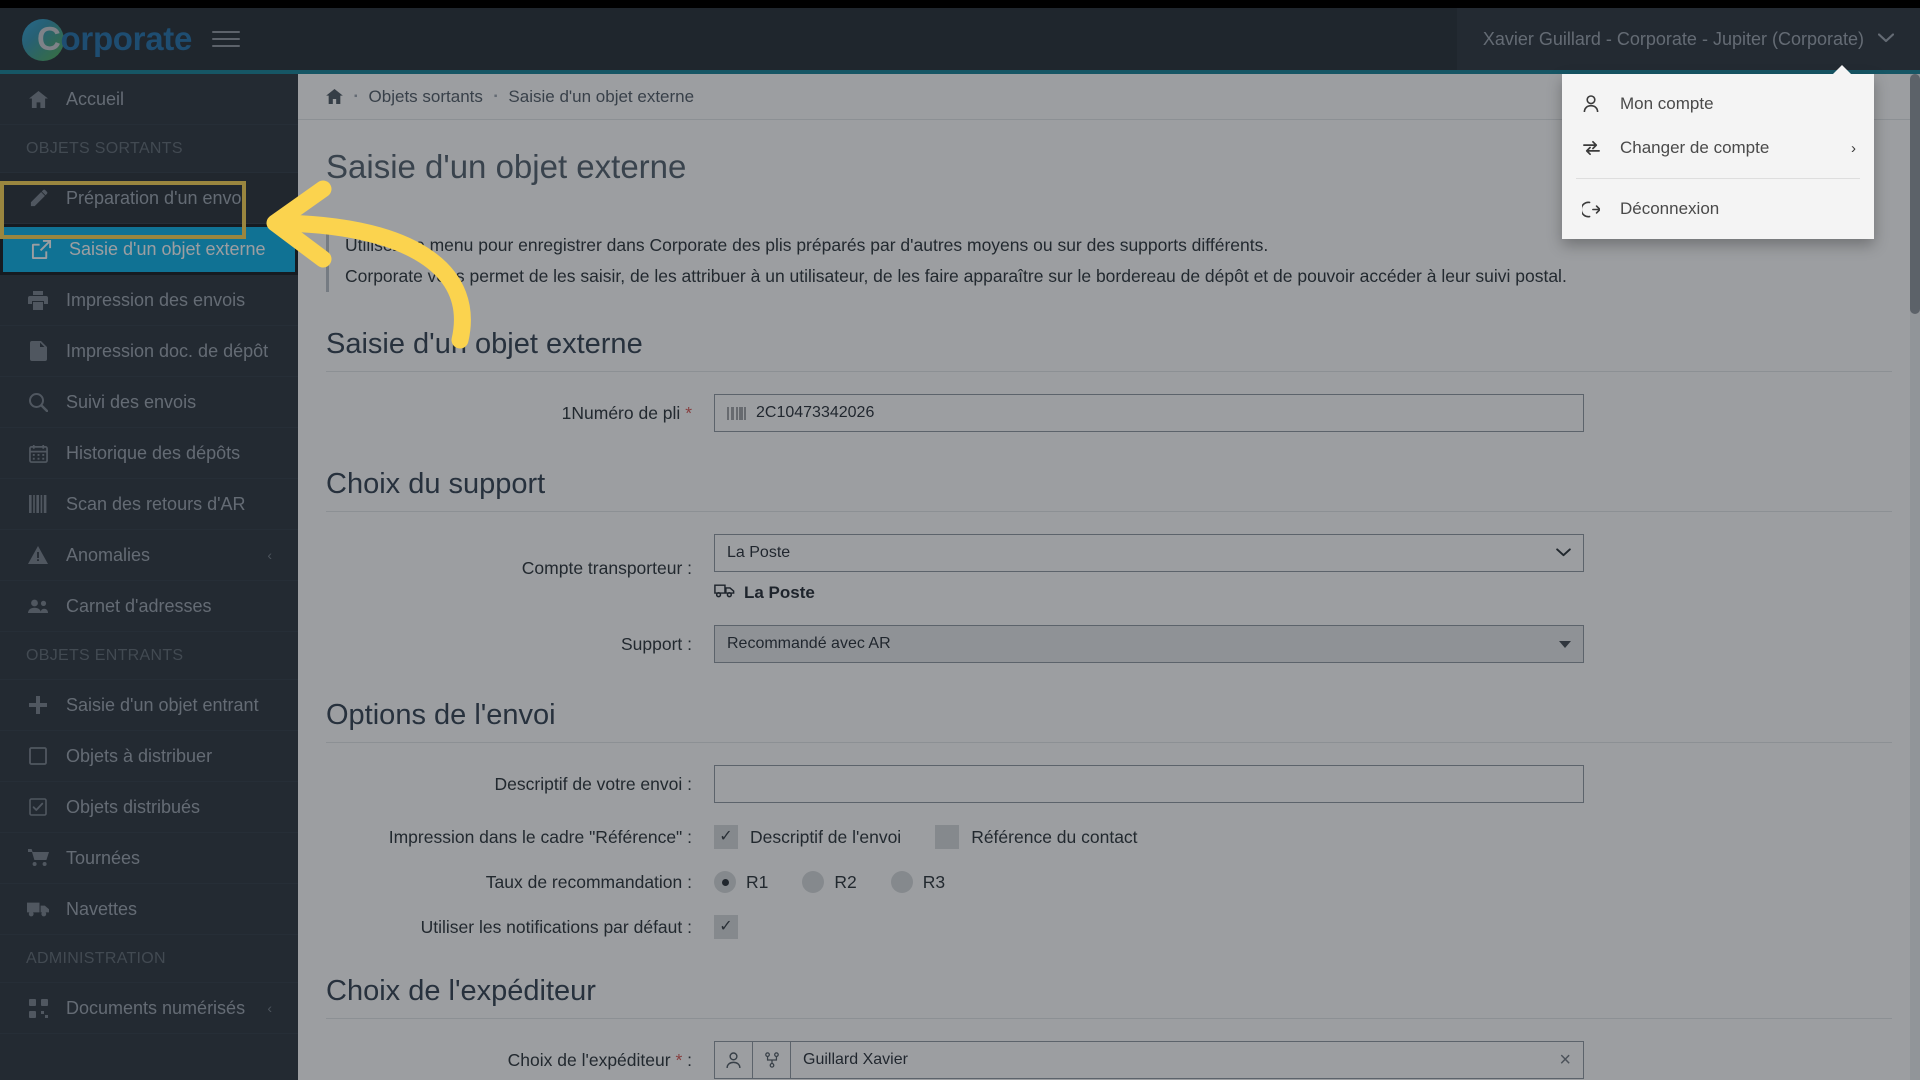 The width and height of the screenshot is (1920, 1080). I want to click on control-descriptif, so click(1149, 784).